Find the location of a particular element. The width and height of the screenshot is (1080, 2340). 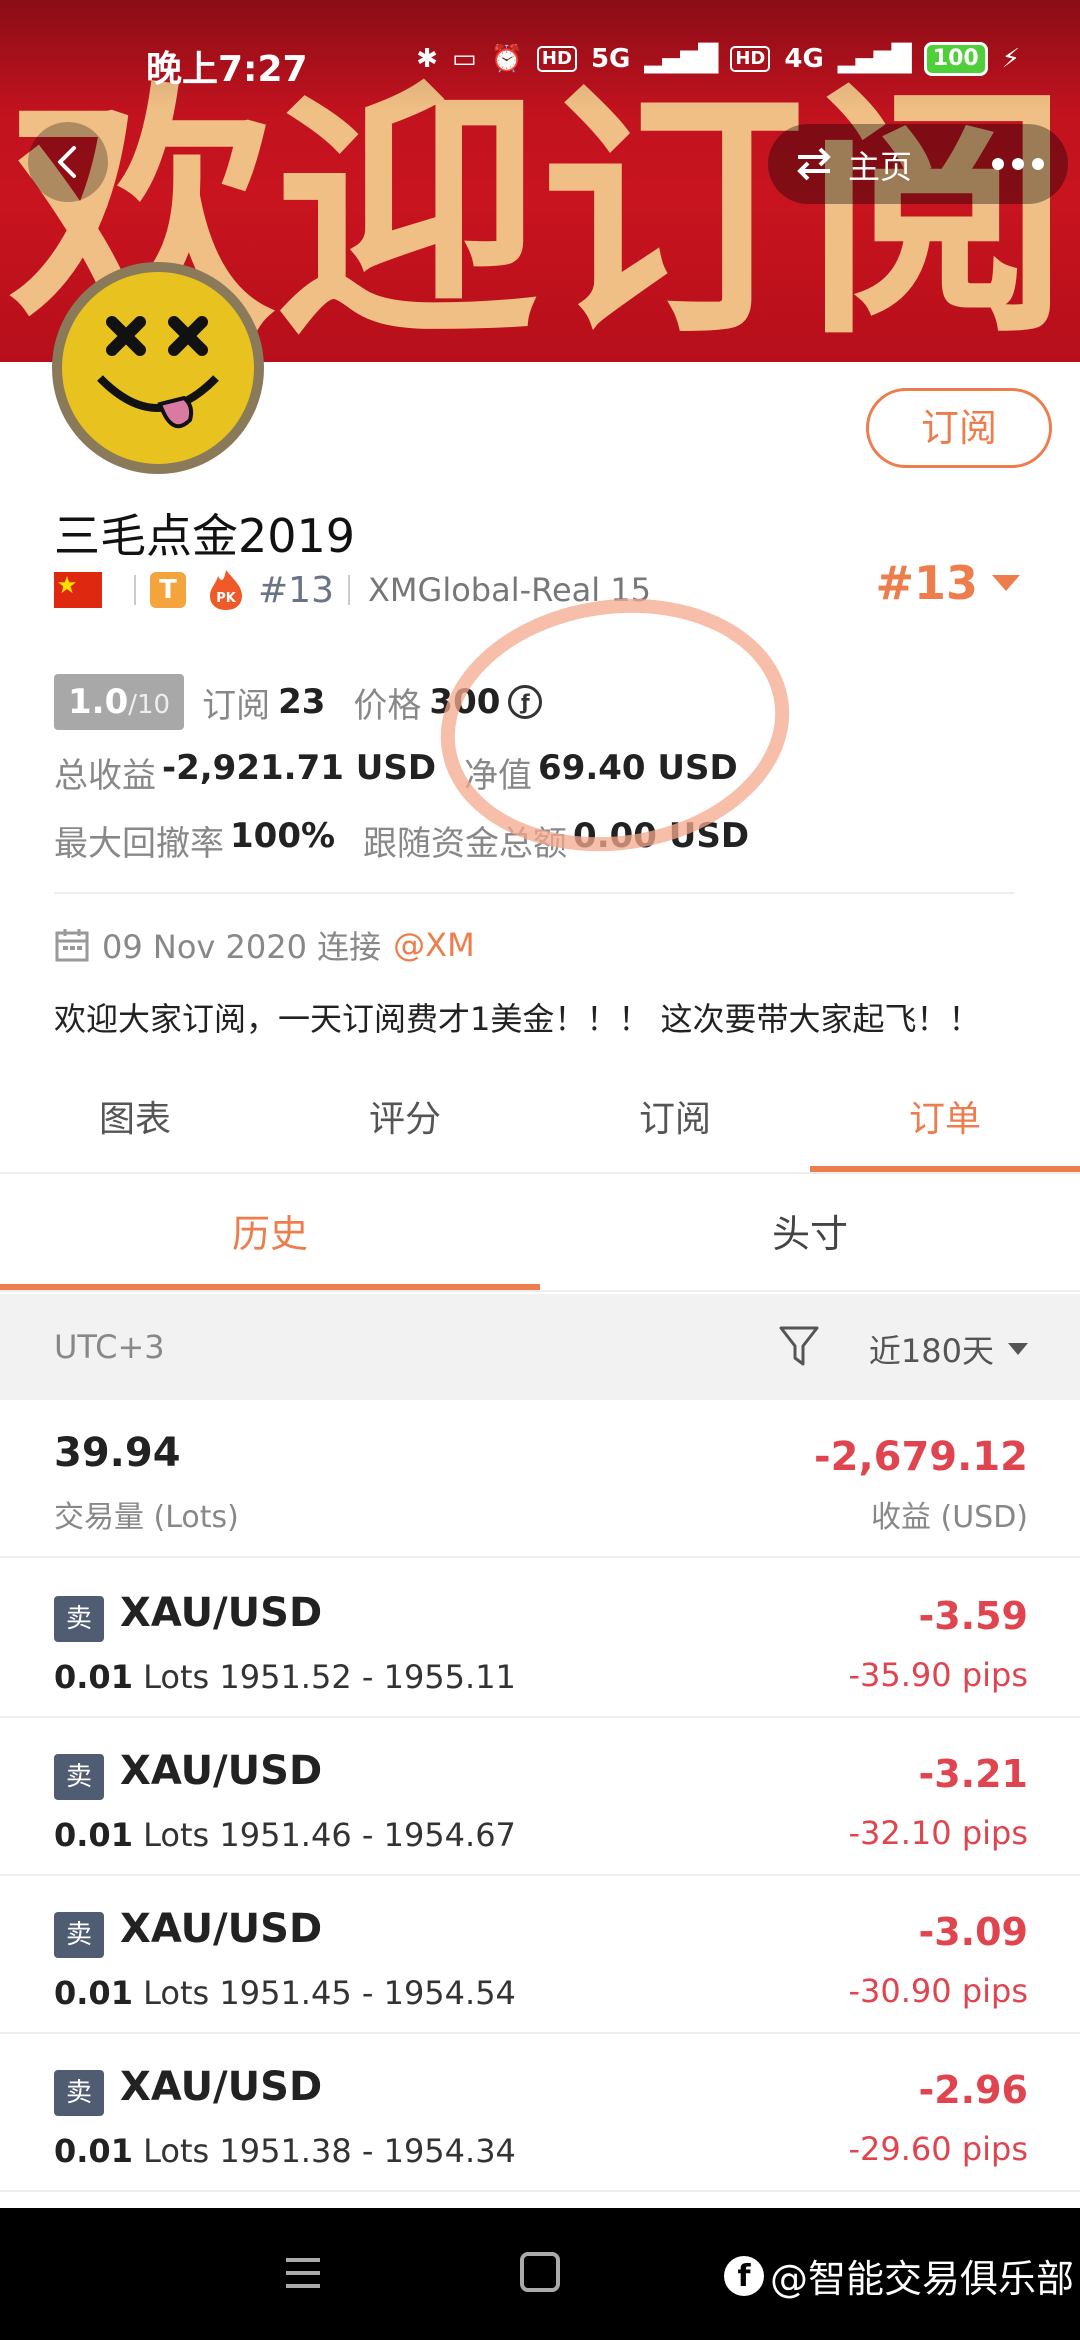

rank-dropdown: #13 is located at coordinates (947, 583).